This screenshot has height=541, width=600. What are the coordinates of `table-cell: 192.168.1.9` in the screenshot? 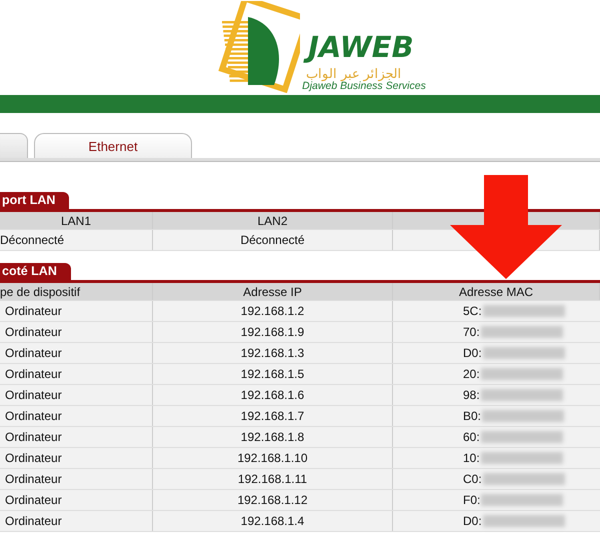 It's located at (273, 332).